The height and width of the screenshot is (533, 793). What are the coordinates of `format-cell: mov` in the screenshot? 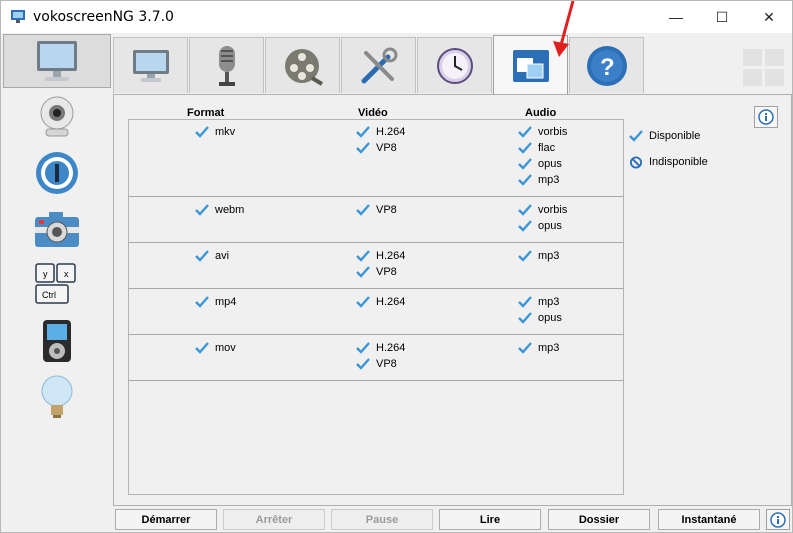 It's located at (215, 348).